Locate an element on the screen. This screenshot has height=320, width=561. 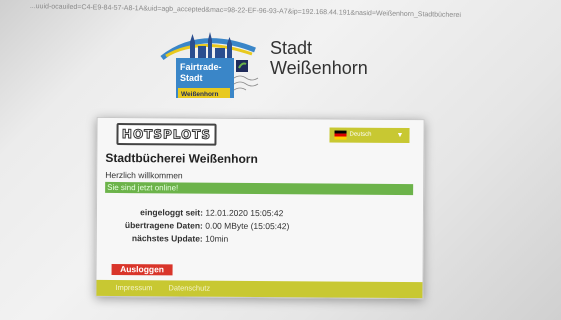
language-select: Deutsch ▼ is located at coordinates (369, 135).